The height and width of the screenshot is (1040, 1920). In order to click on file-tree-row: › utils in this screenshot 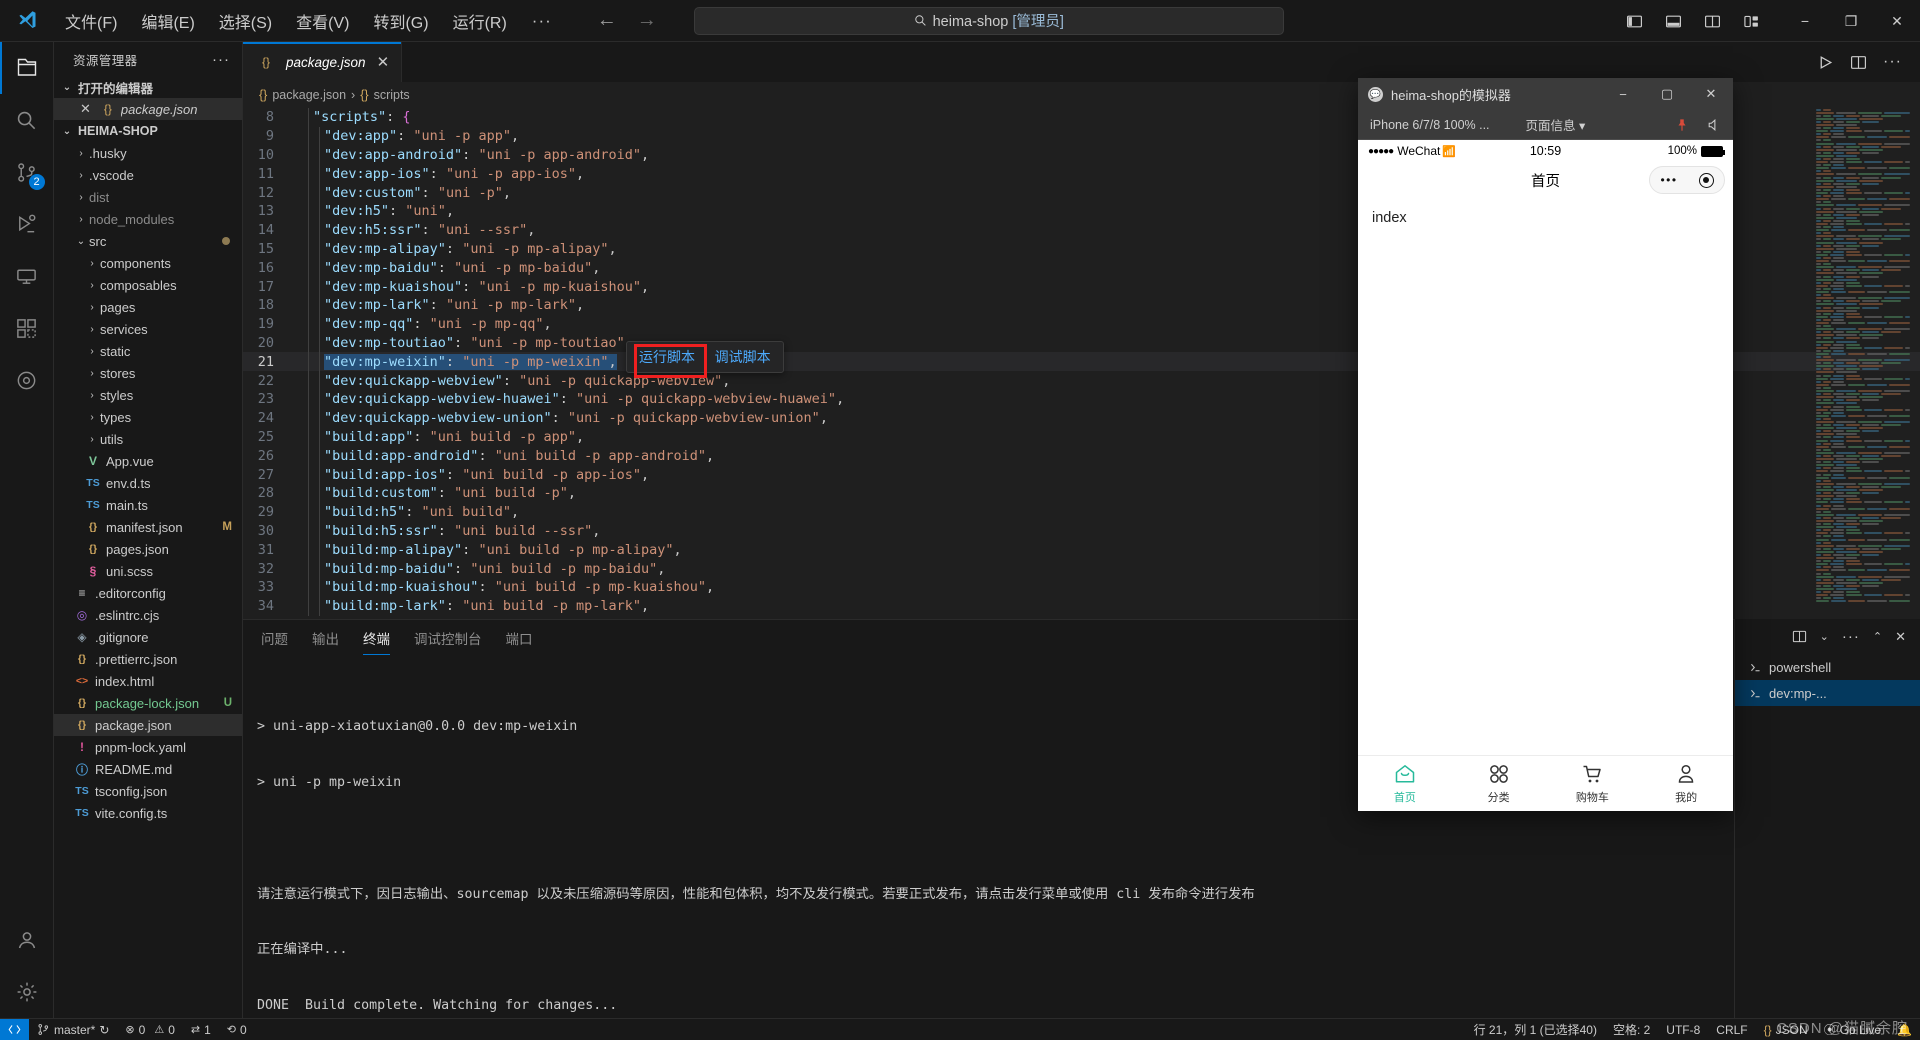, I will do `click(148, 439)`.